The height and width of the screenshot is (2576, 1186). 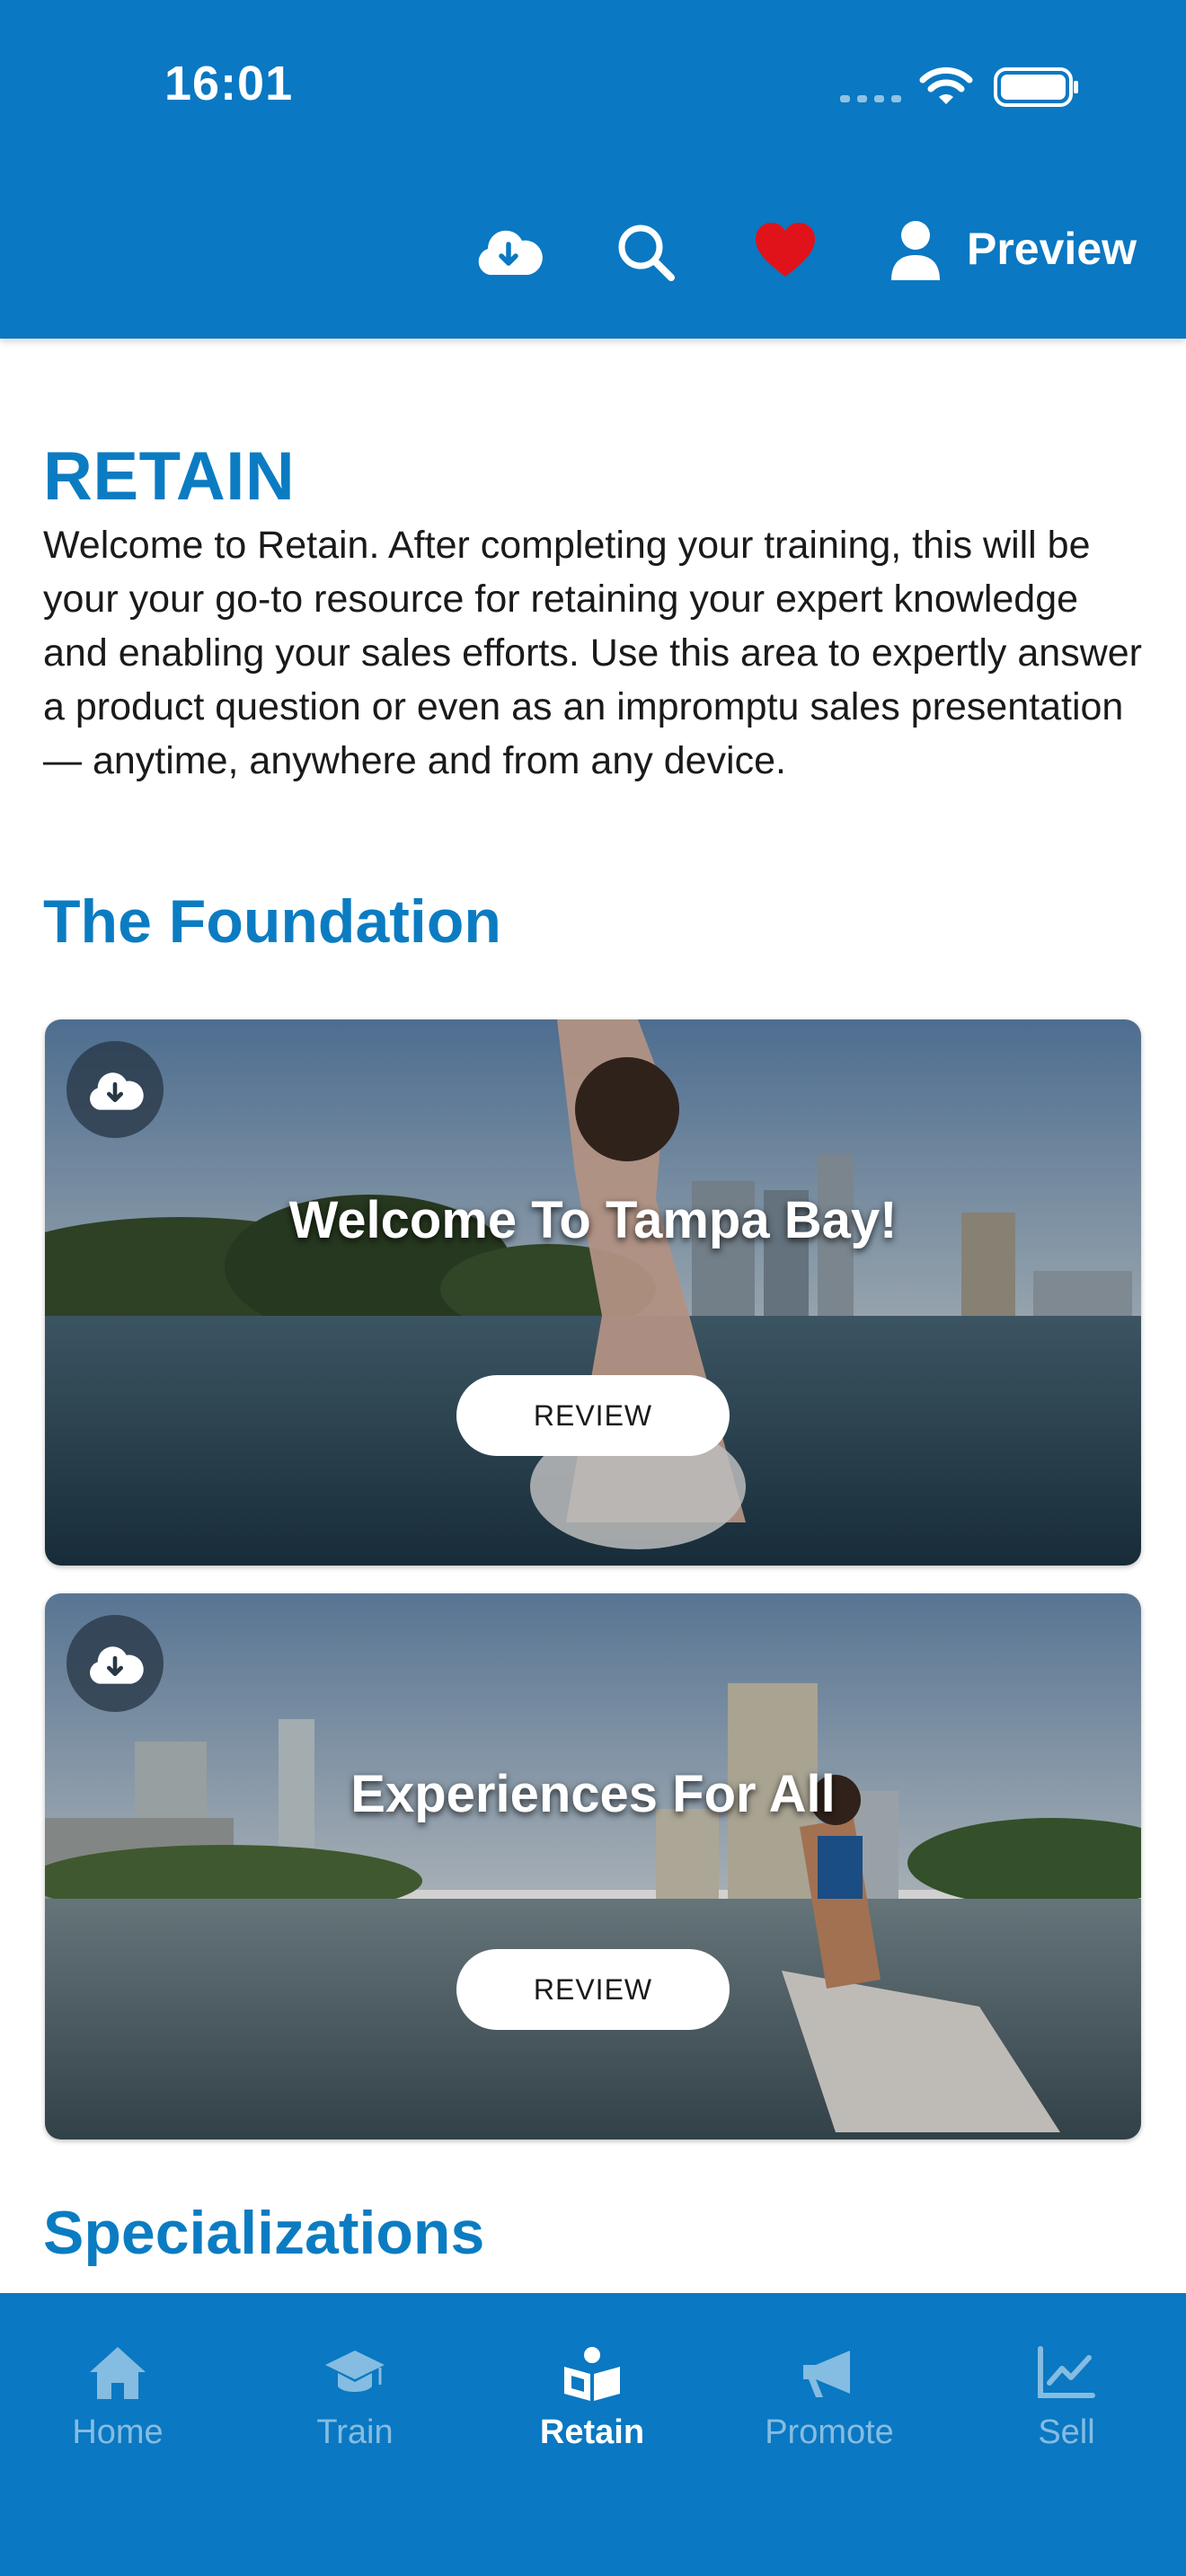 I want to click on user-icon, so click(x=916, y=250).